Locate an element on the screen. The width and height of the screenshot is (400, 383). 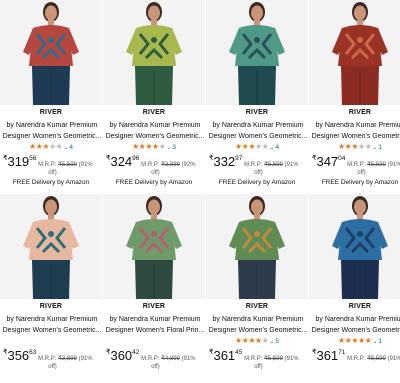
star-rating: ★★★★★⌄5 is located at coordinates (257, 340).